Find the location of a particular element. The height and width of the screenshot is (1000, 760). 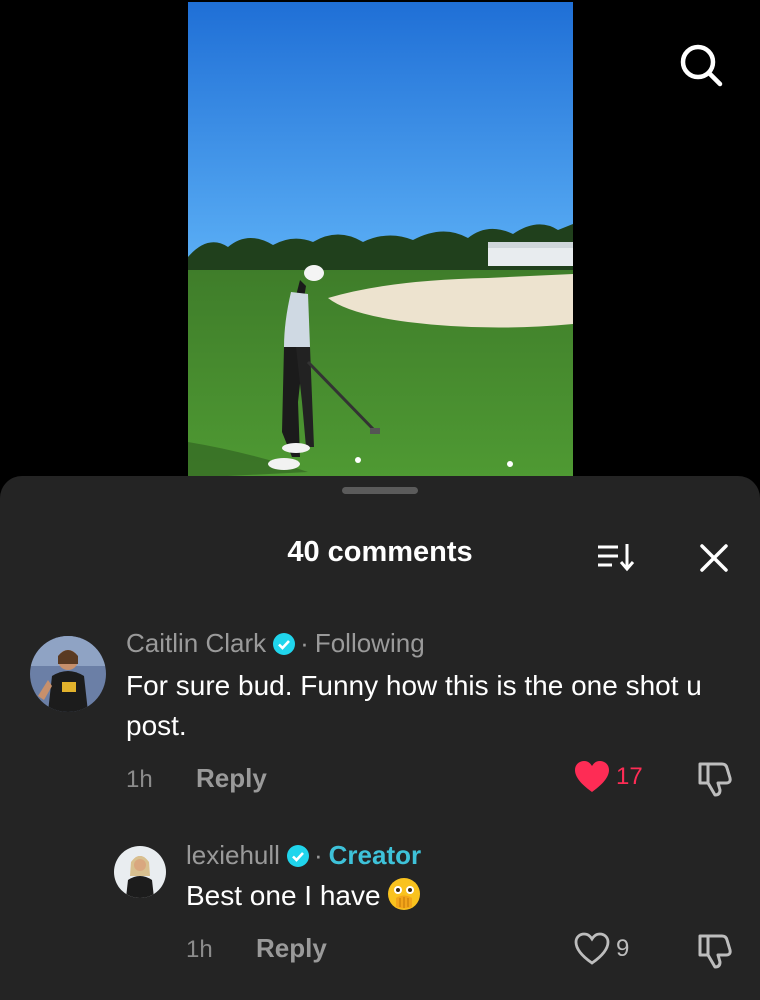

close-comments-button is located at coordinates (714, 558).